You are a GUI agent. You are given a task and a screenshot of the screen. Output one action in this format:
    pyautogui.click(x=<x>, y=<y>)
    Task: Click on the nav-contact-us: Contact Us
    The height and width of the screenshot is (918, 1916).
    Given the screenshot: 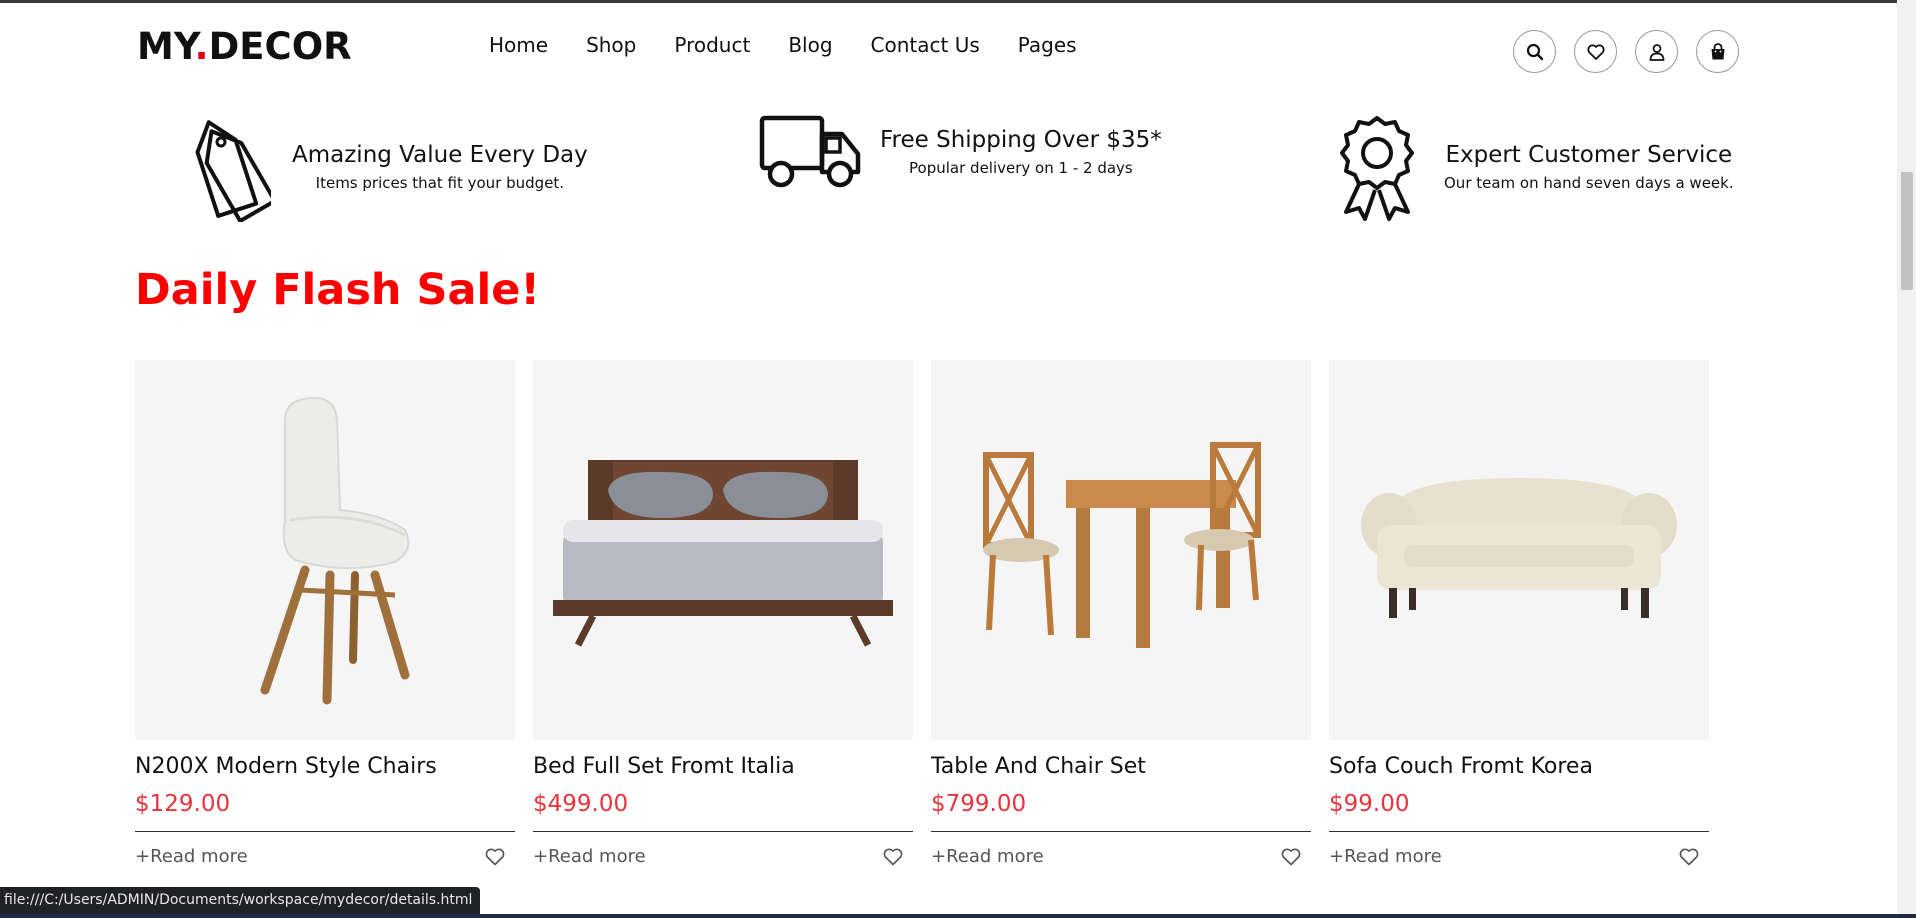 What is the action you would take?
    pyautogui.click(x=925, y=45)
    